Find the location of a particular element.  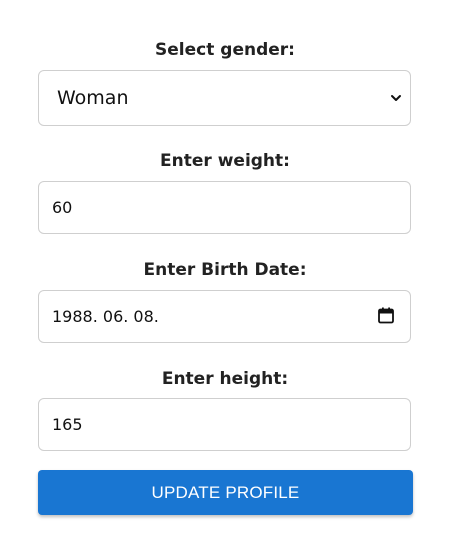

chevron-down-icon is located at coordinates (396, 98).